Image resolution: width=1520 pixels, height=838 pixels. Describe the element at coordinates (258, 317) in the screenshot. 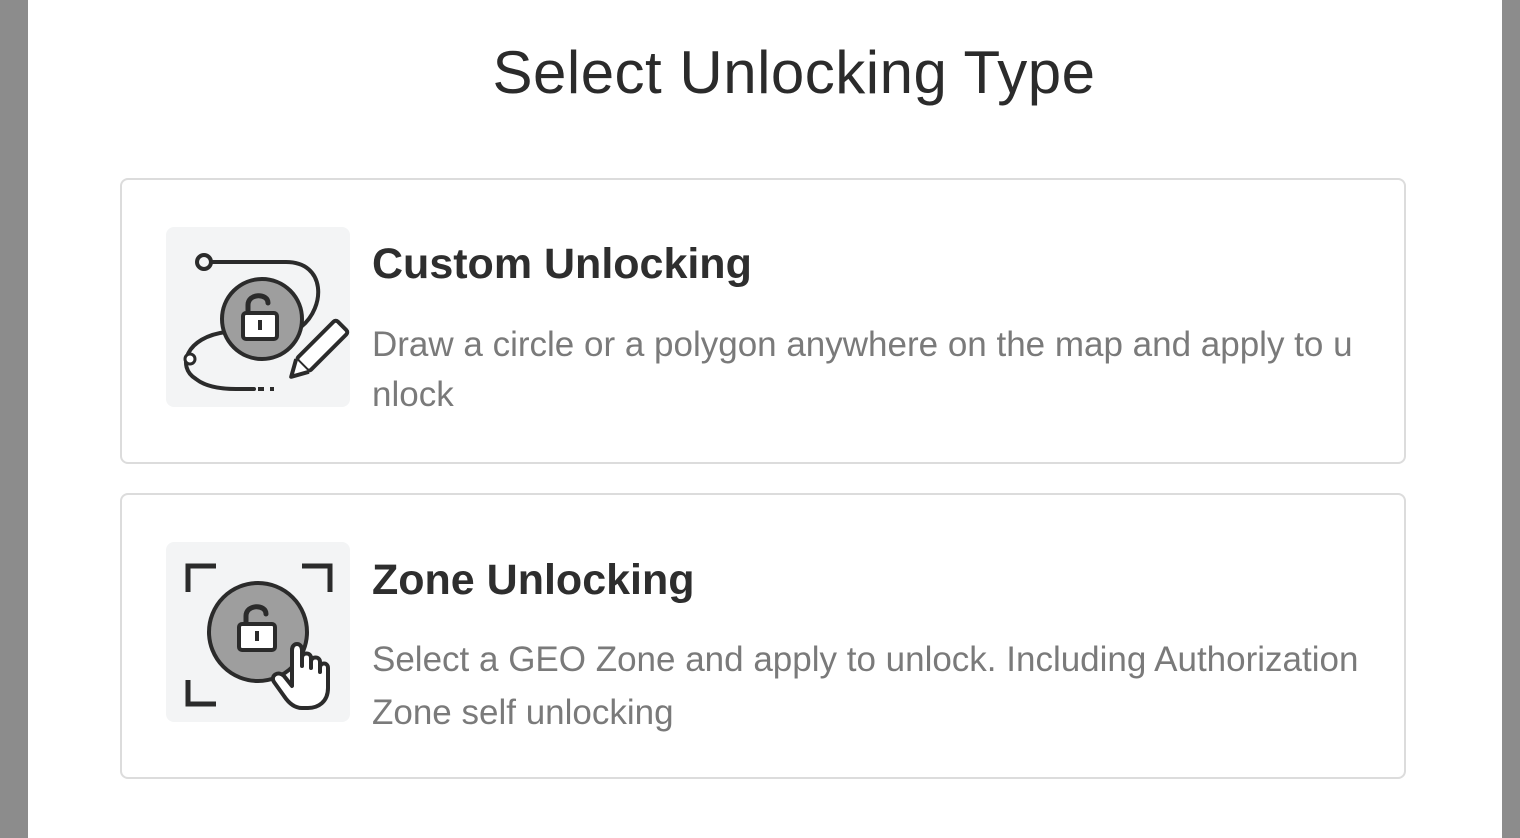

I see `custom-draw-lock-icon` at that location.